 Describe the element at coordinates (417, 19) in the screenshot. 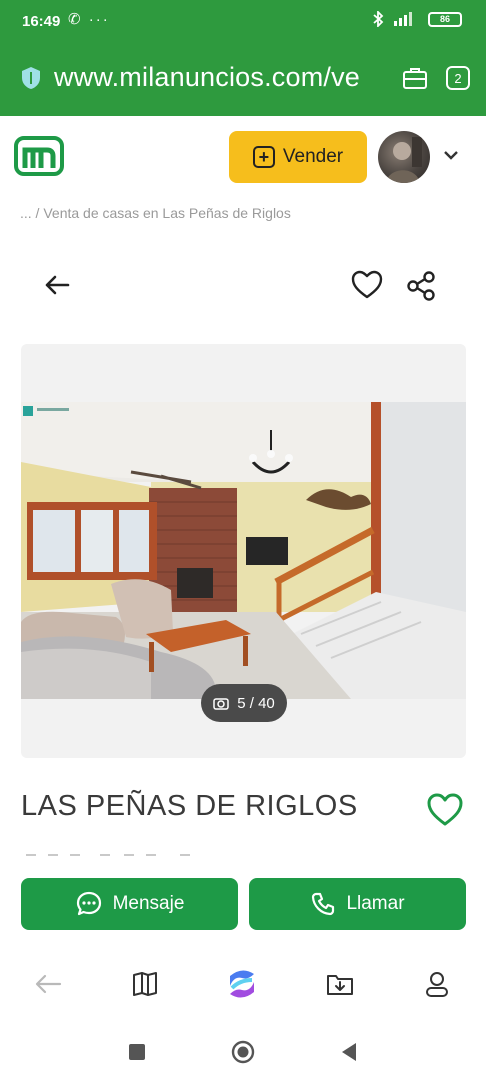

I see `status-right-icons: 86` at that location.